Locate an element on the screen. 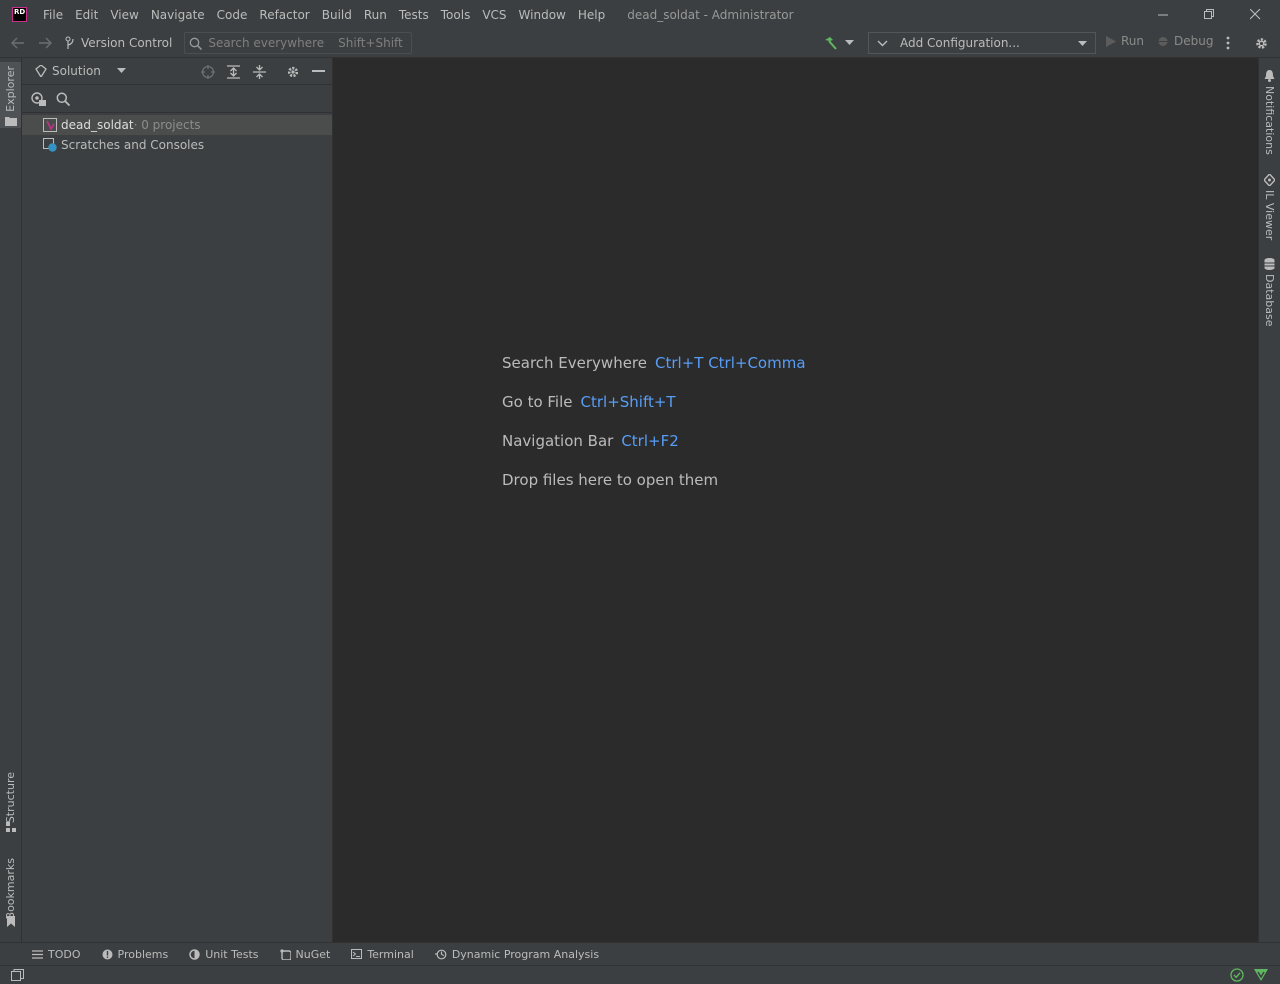 Image resolution: width=1280 pixels, height=984 pixels. menu-view: View is located at coordinates (124, 15).